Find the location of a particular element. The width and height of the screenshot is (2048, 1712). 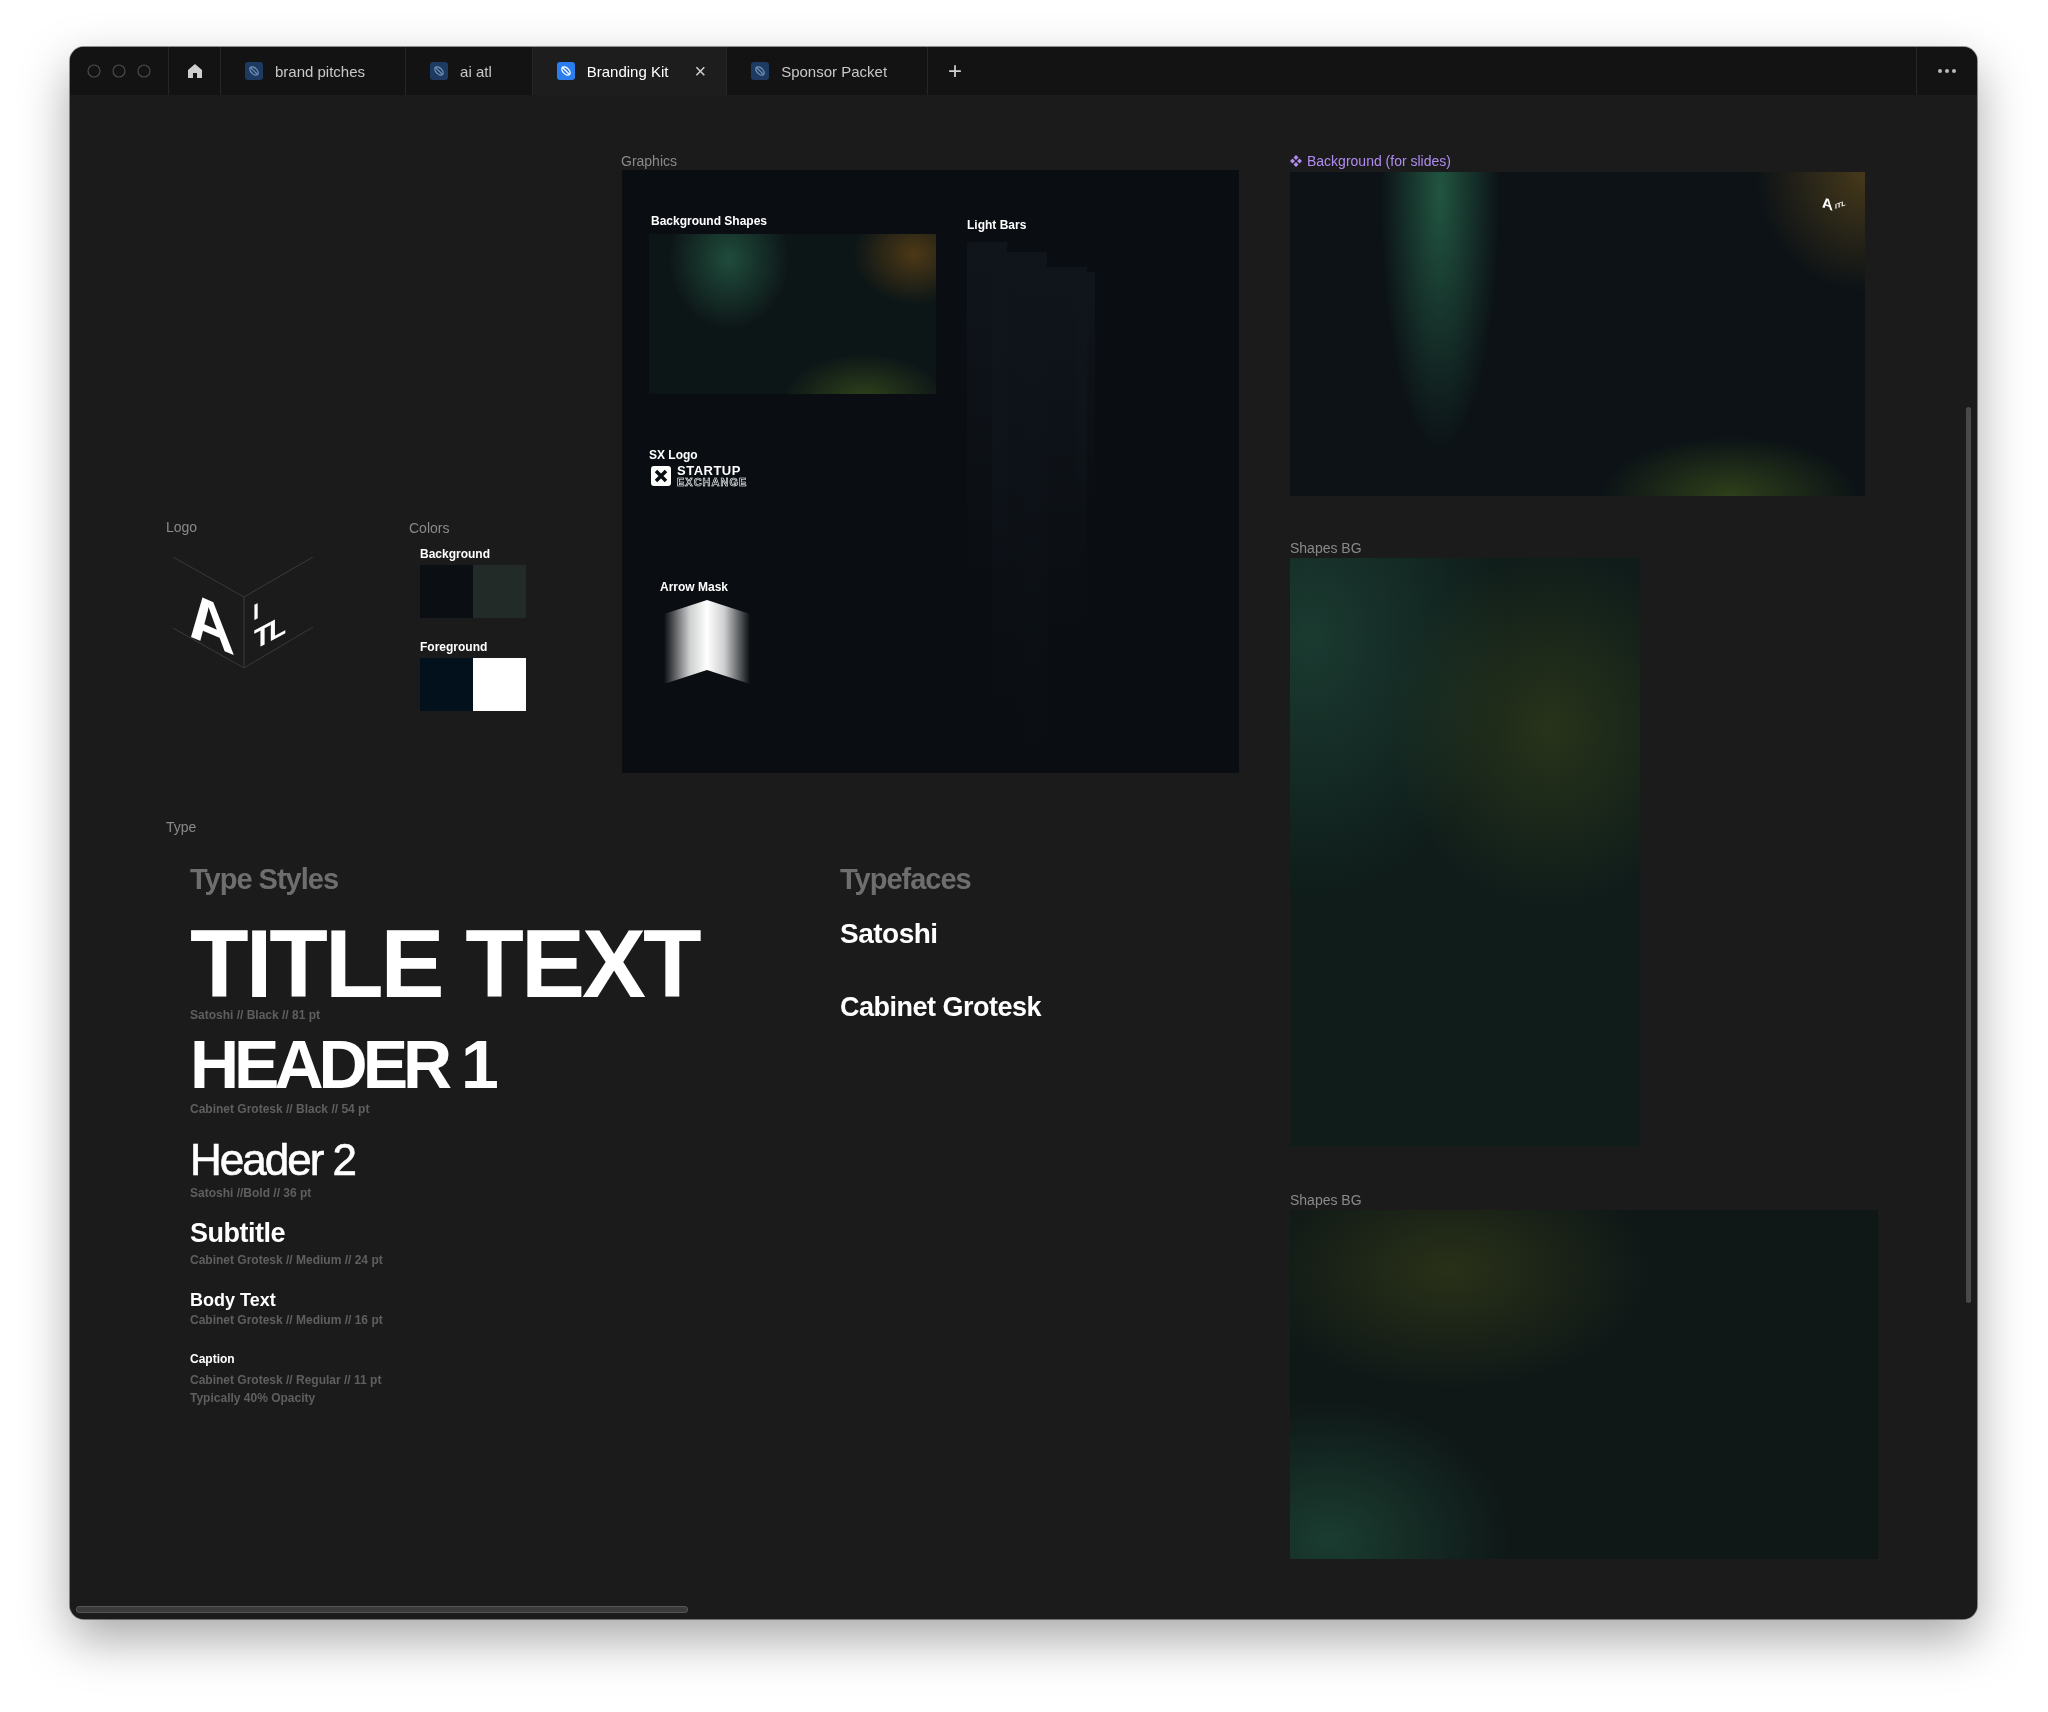

type-sample: Caption is located at coordinates (213, 1359).